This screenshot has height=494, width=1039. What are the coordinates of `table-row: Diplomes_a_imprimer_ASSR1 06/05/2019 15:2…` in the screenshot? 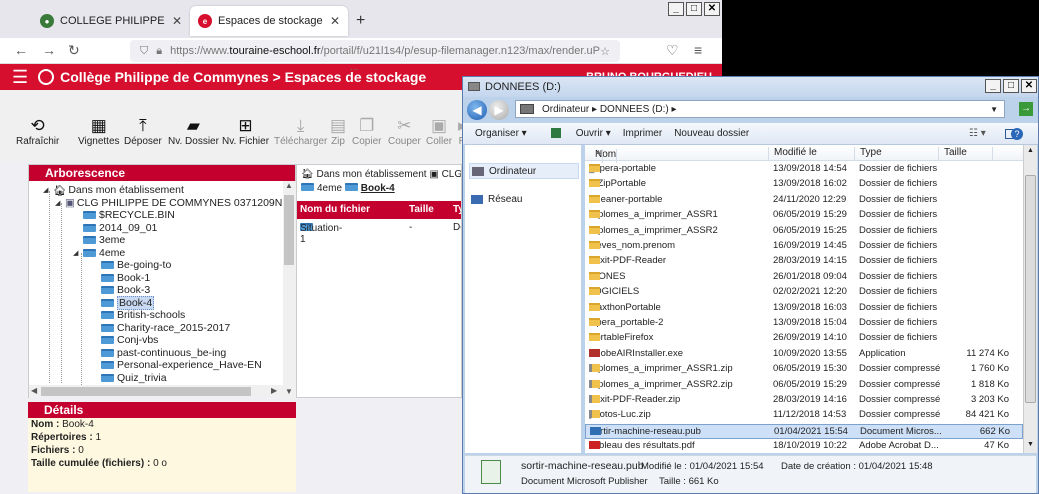 It's located at (804, 215).